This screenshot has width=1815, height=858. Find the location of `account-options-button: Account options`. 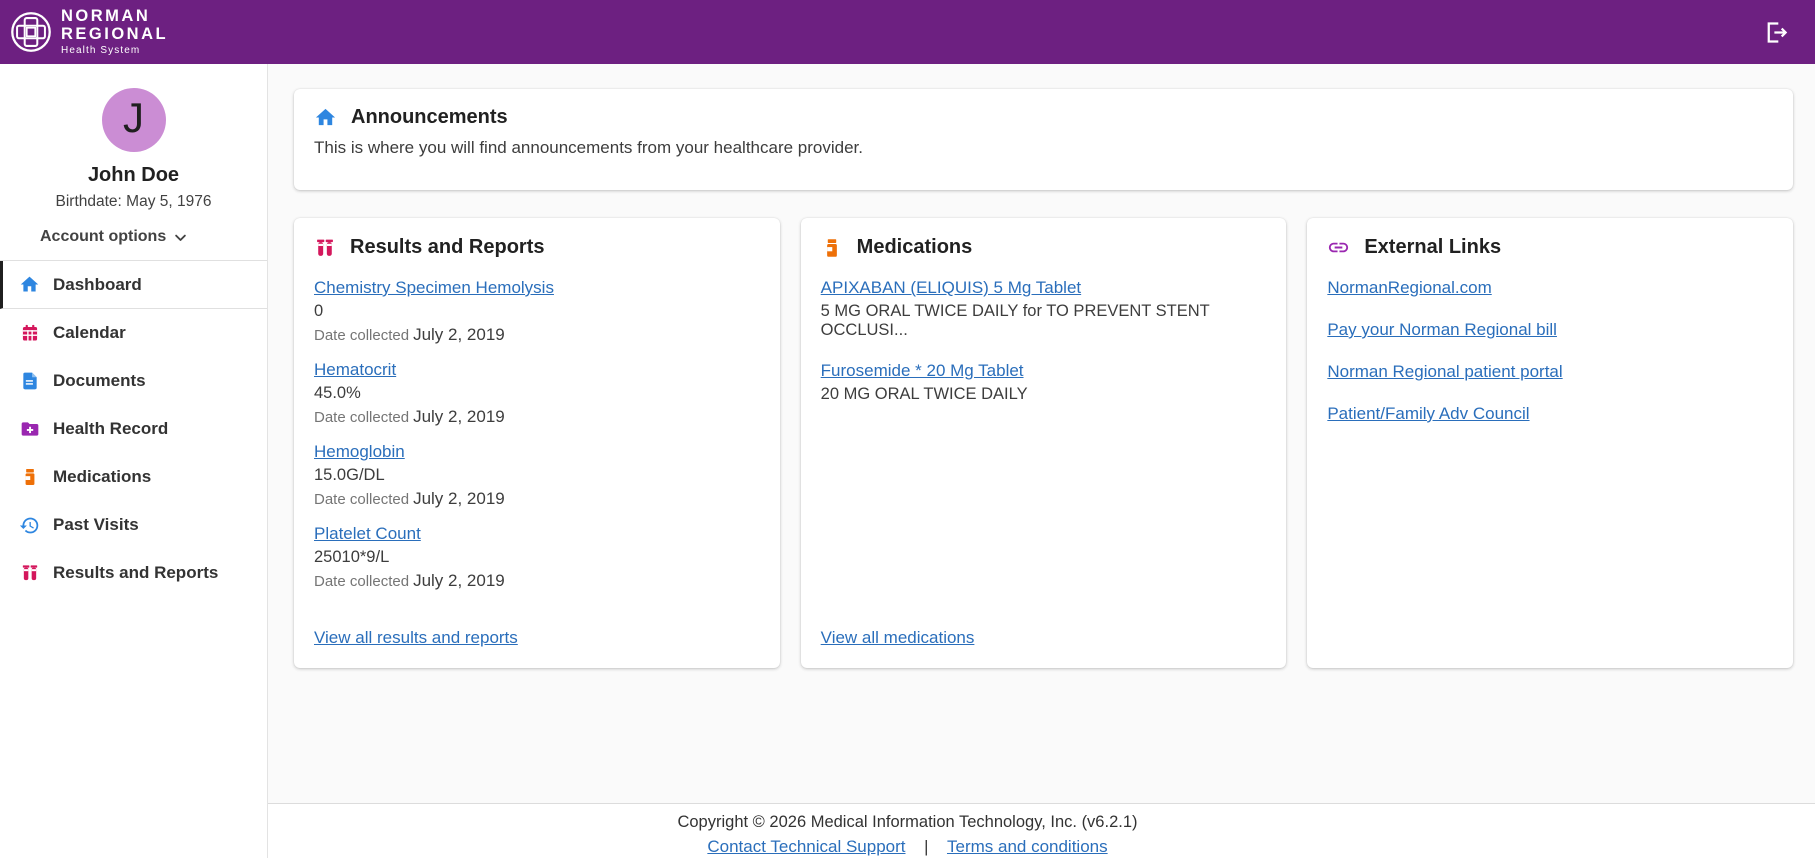

account-options-button: Account options is located at coordinates (114, 237).